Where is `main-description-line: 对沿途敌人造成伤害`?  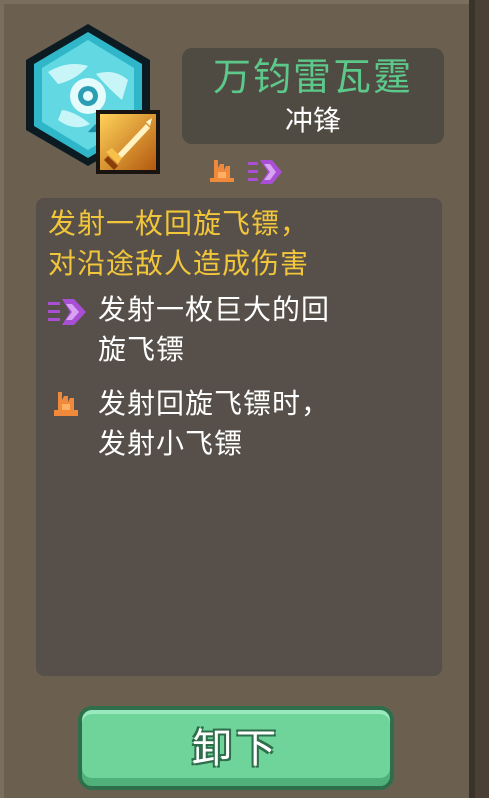 main-description-line: 对沿途敌人造成伤害 is located at coordinates (179, 263).